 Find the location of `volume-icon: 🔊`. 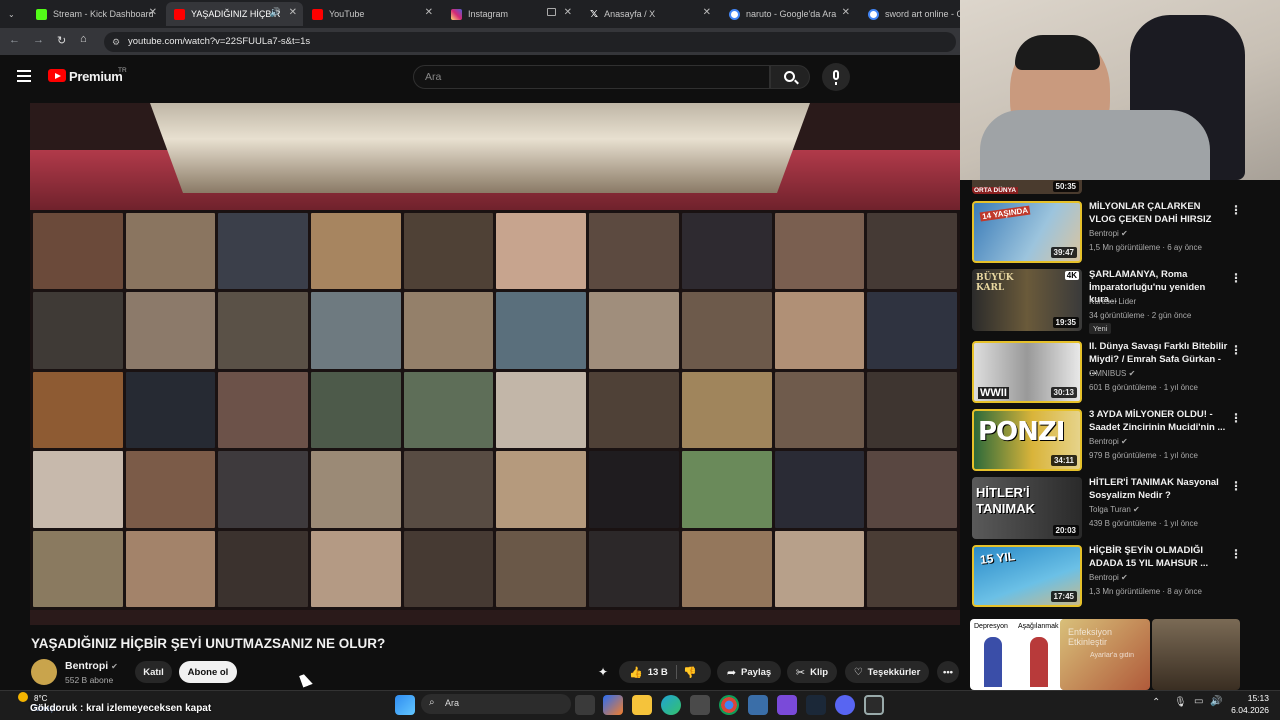

volume-icon: 🔊 is located at coordinates (1216, 701).